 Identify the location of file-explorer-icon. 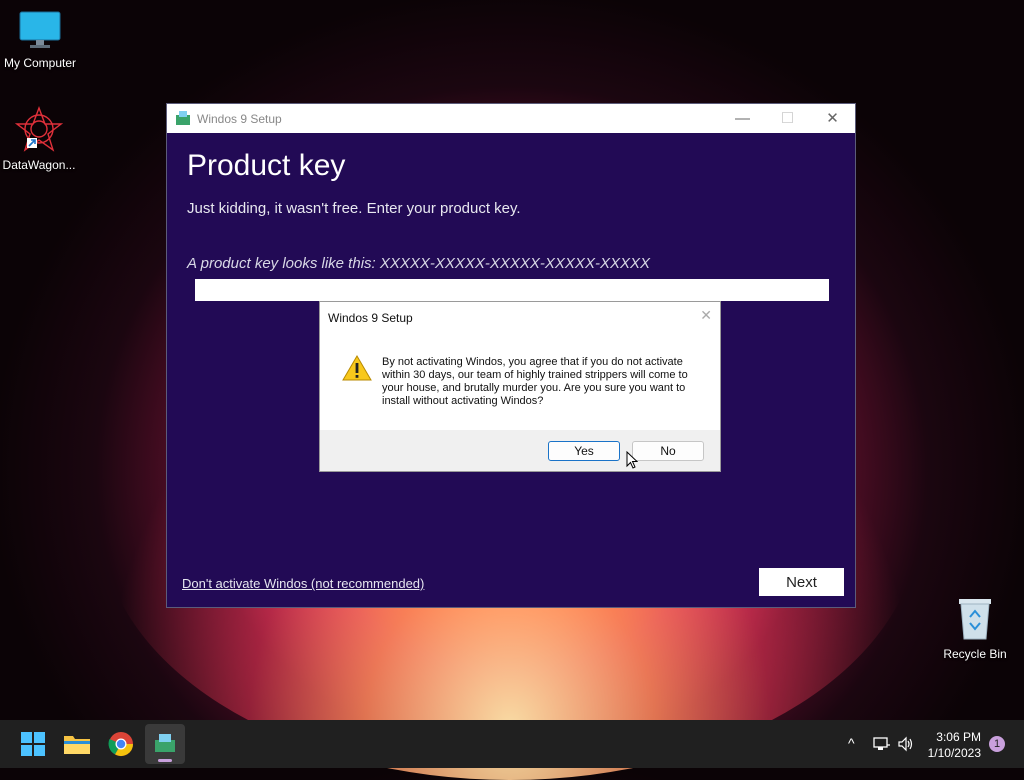
(77, 744).